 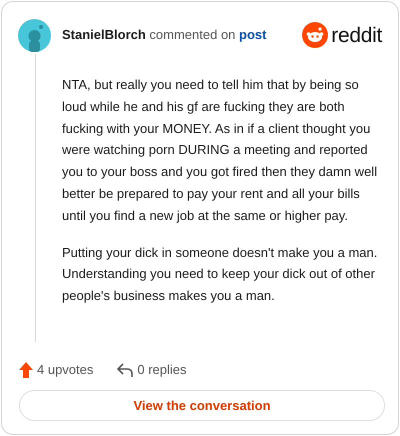 What do you see at coordinates (202, 405) in the screenshot?
I see `view-conversation-button: View the conversation` at bounding box center [202, 405].